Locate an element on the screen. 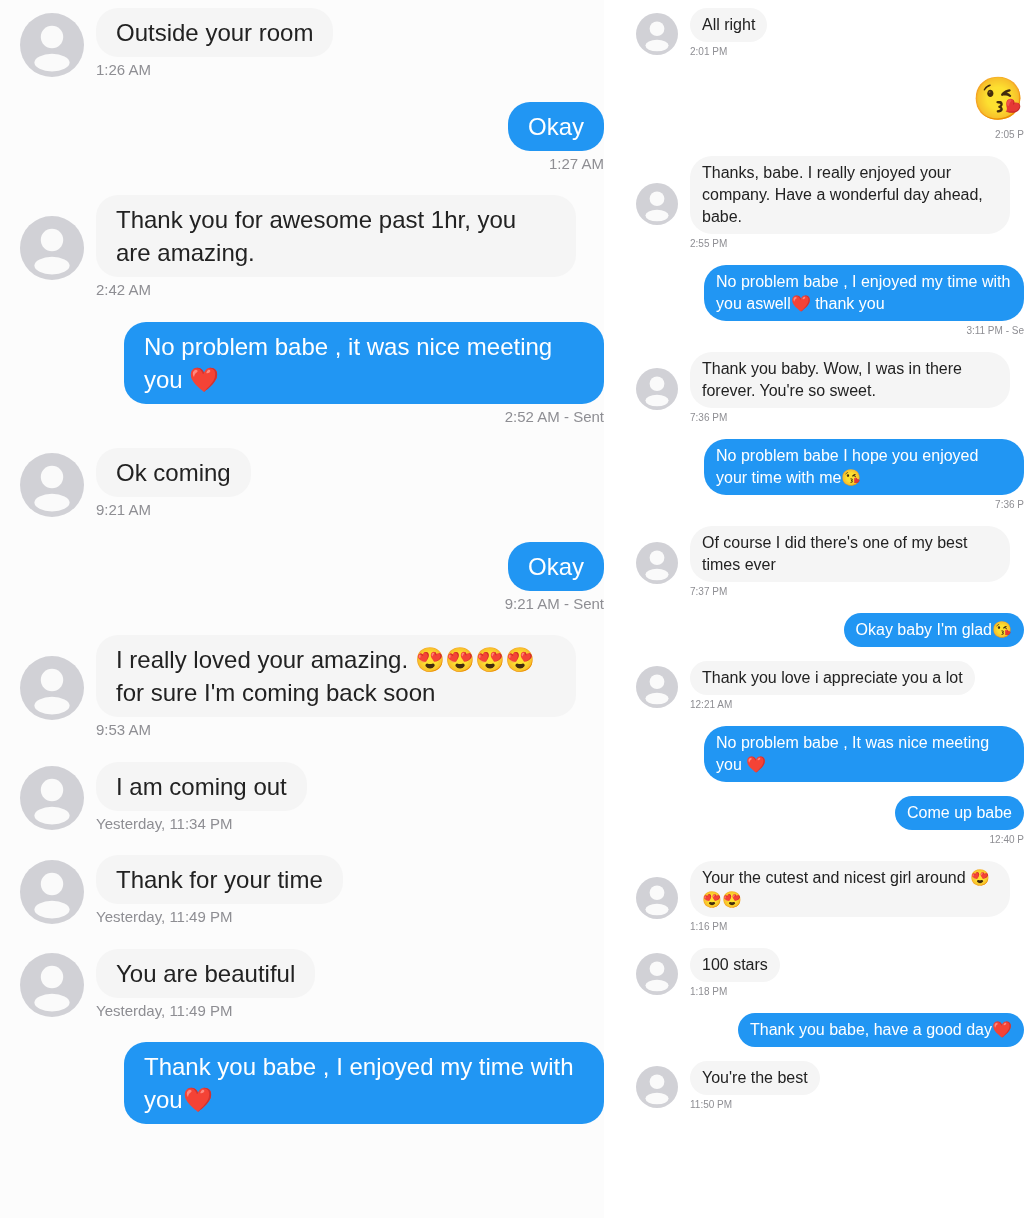  message-bubble: I am coming out is located at coordinates (201, 786).